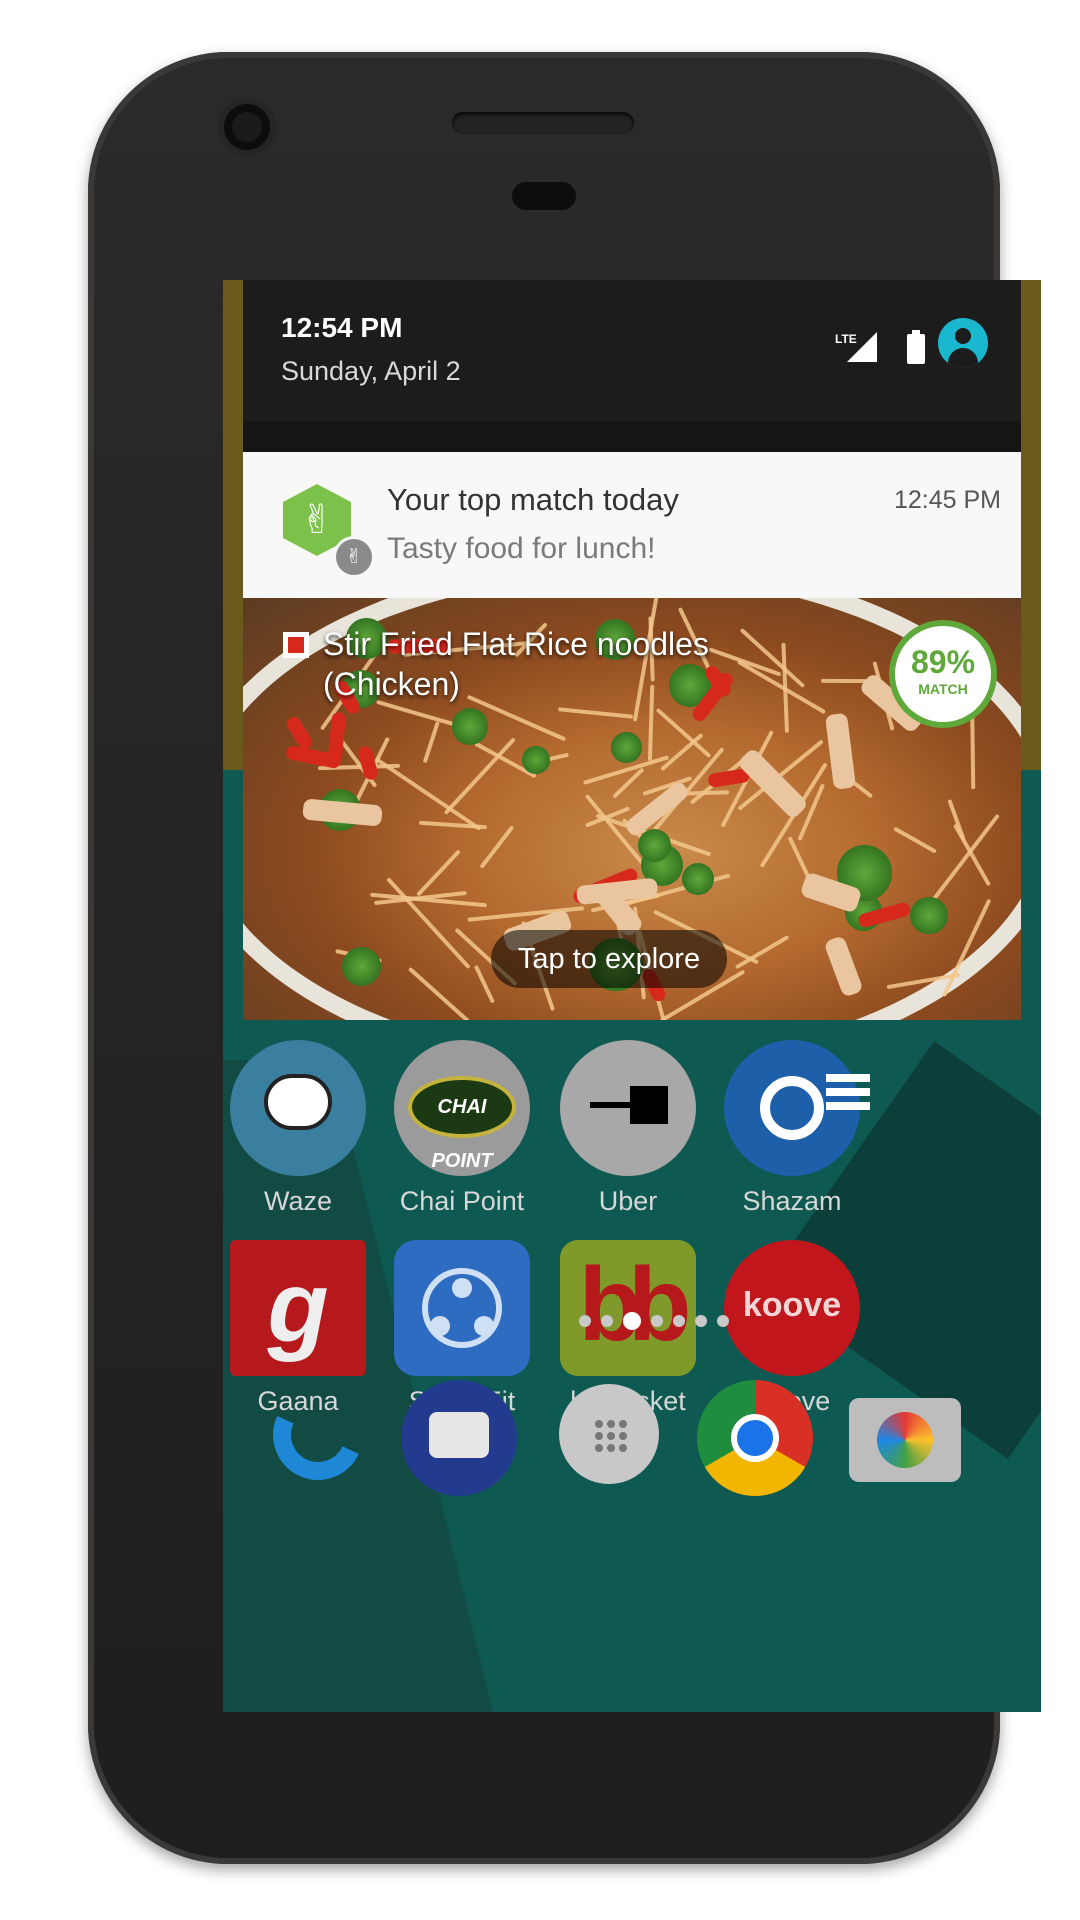 The height and width of the screenshot is (1920, 1080). What do you see at coordinates (628, 1308) in the screenshot?
I see `bigbasket-icon: bb` at bounding box center [628, 1308].